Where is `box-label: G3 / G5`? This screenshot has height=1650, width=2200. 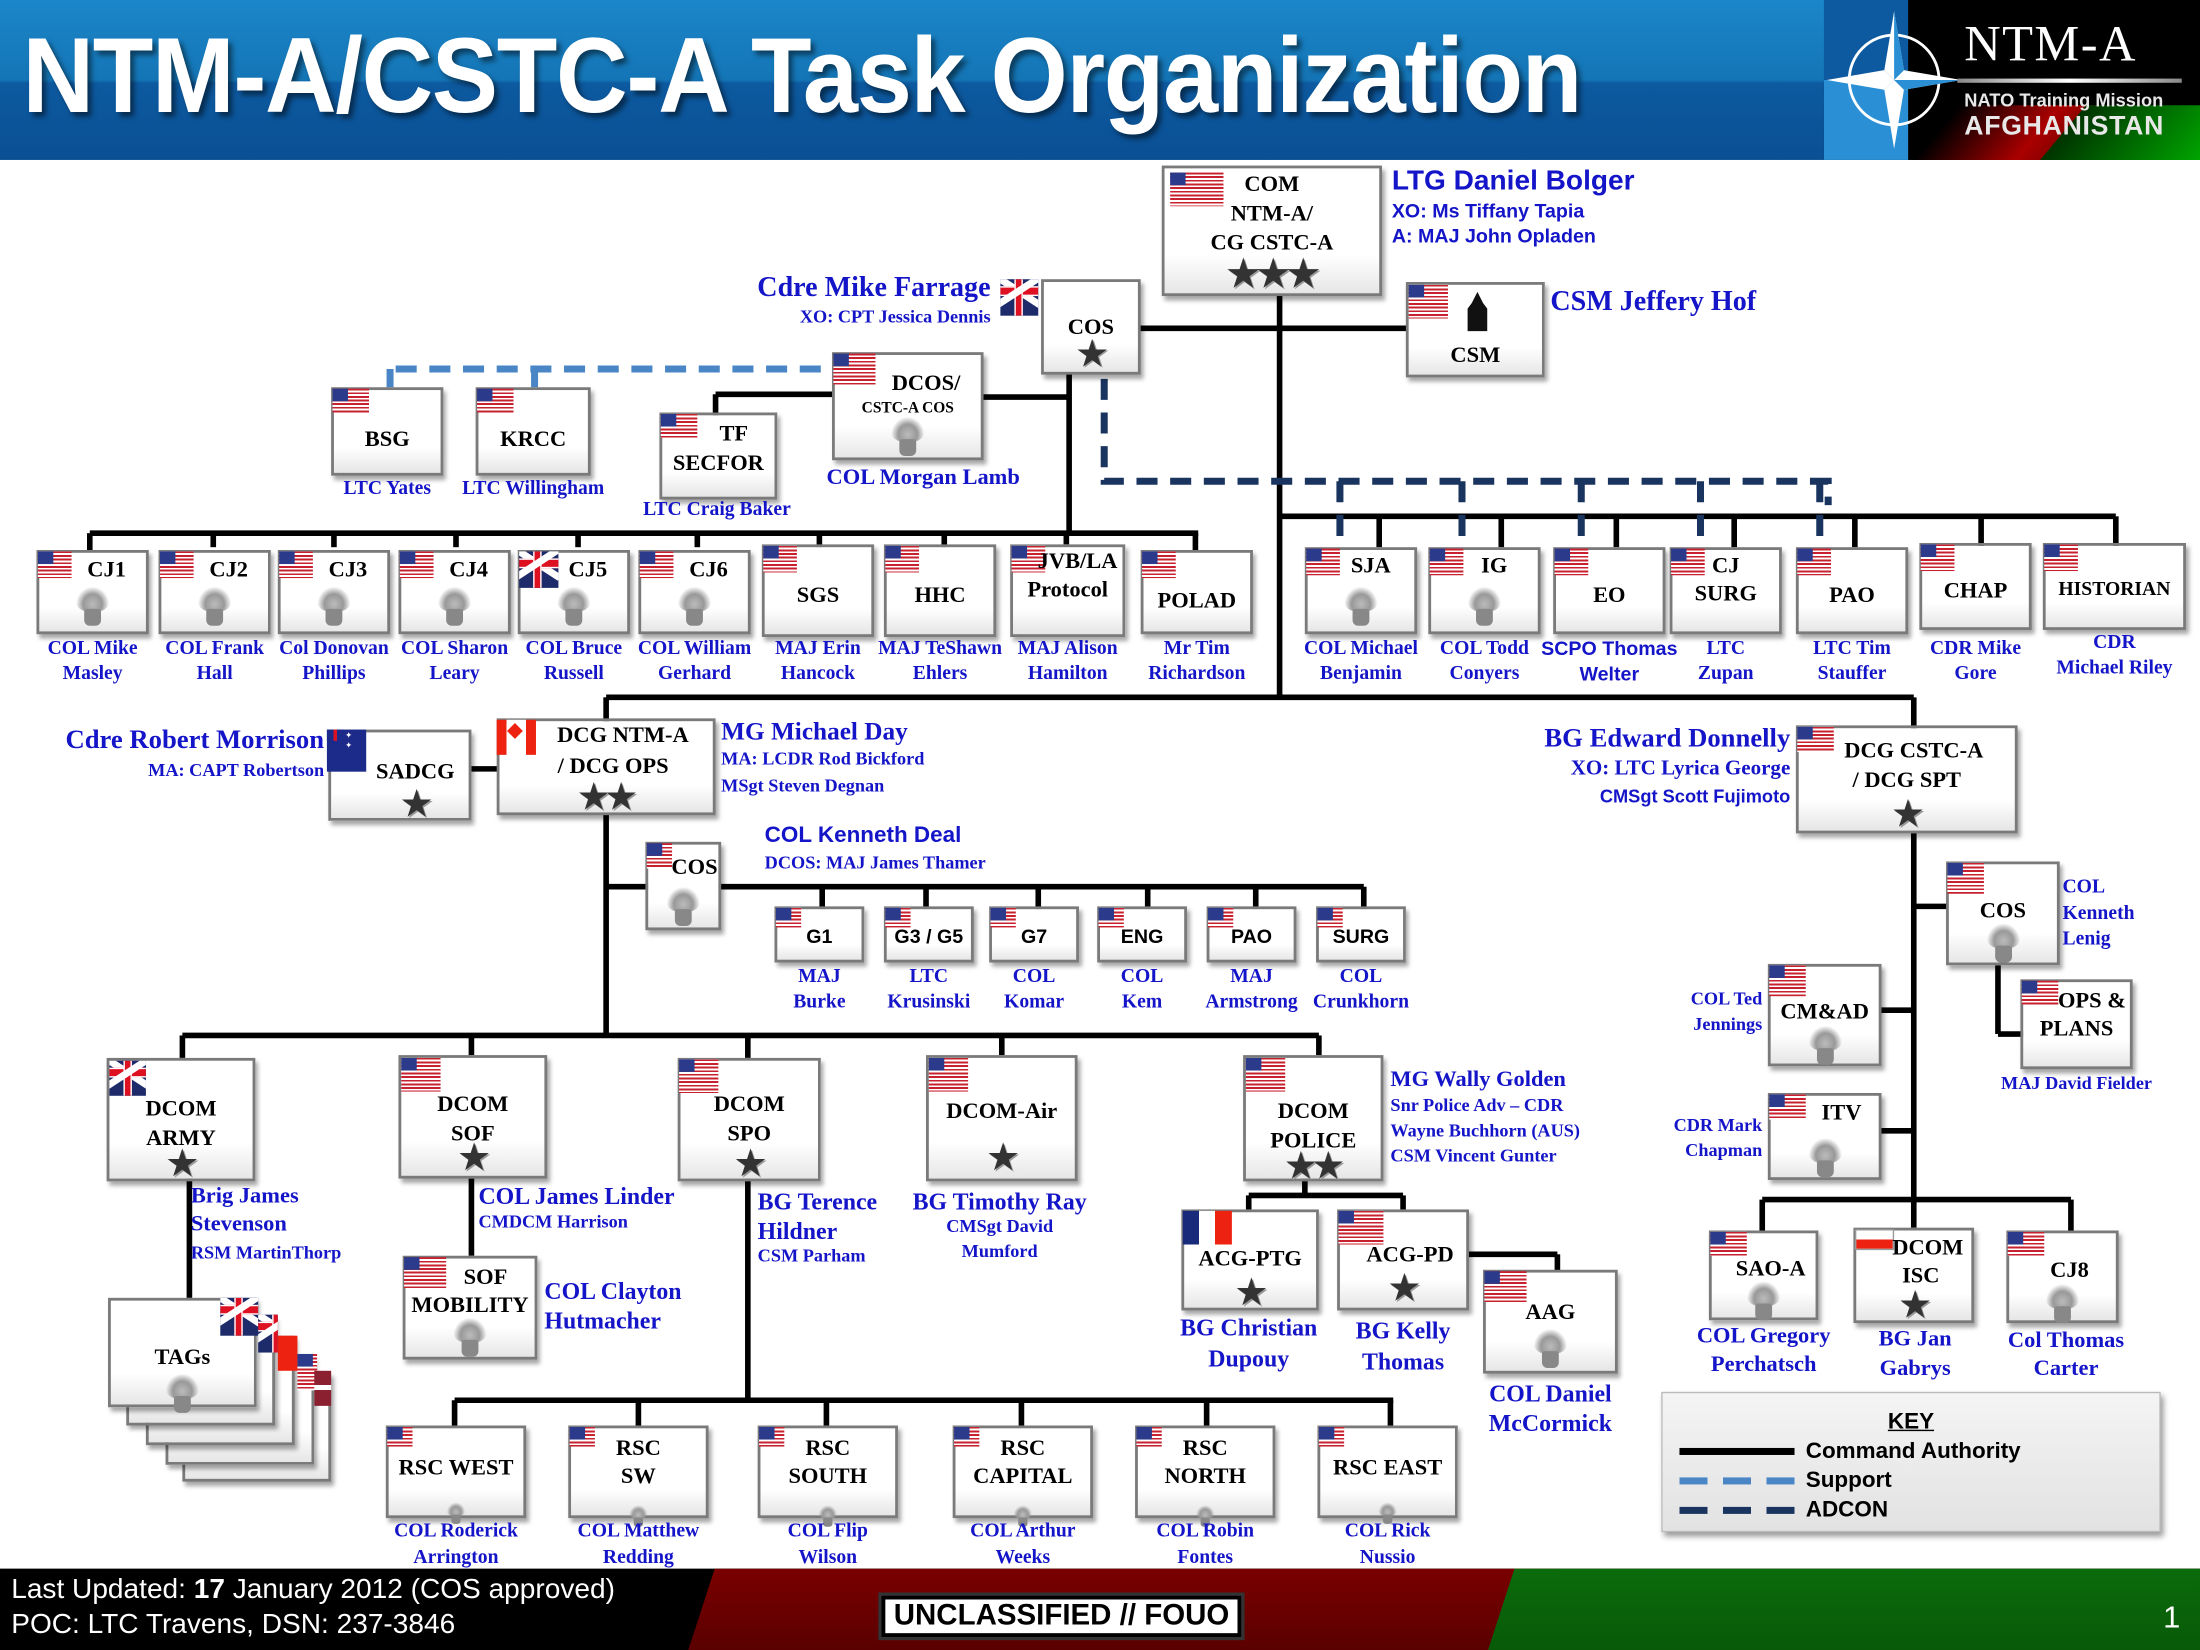
box-label: G3 / G5 is located at coordinates (929, 936).